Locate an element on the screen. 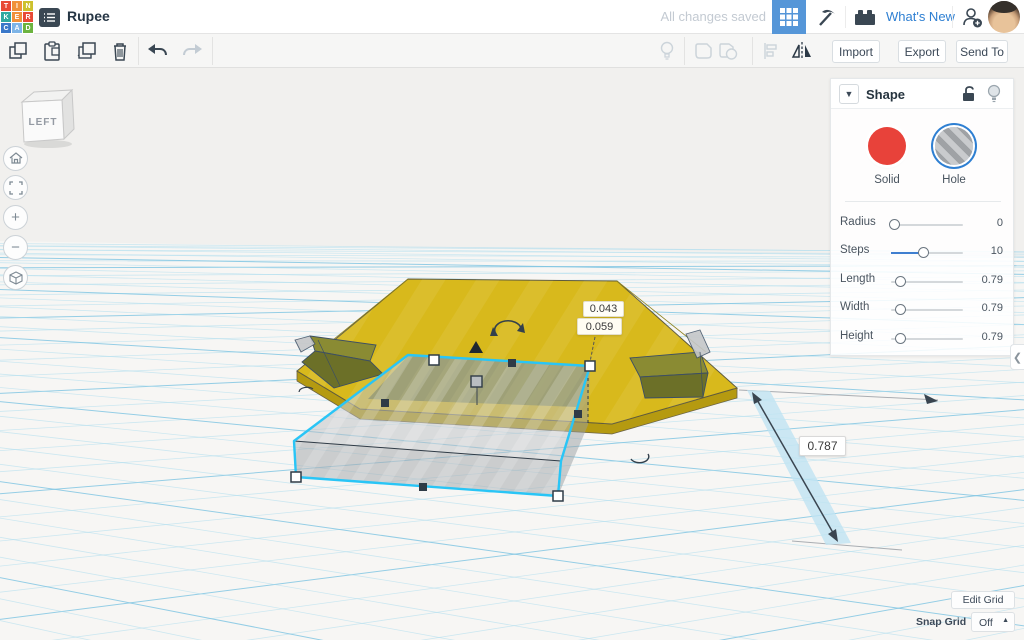 Image resolution: width=1024 pixels, height=640 pixels. redo-button is located at coordinates (192, 51).